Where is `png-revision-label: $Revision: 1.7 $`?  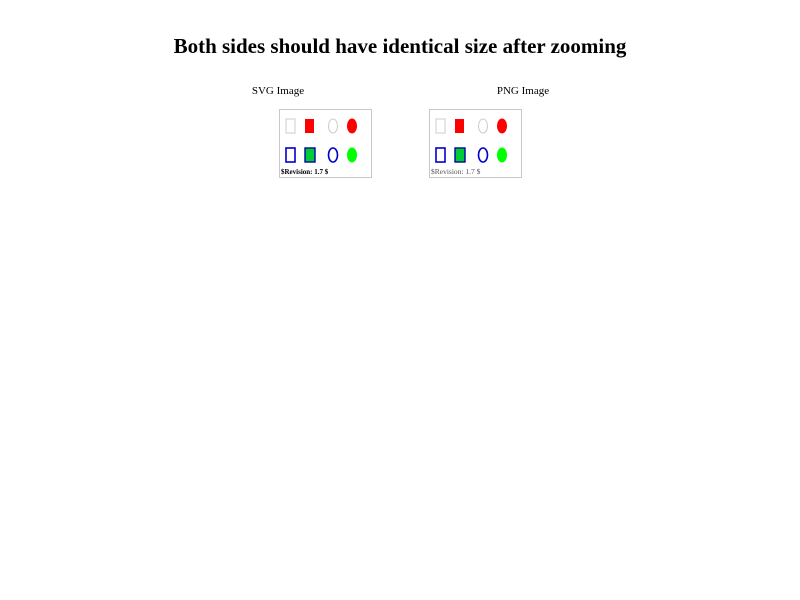
png-revision-label: $Revision: 1.7 $ is located at coordinates (456, 171).